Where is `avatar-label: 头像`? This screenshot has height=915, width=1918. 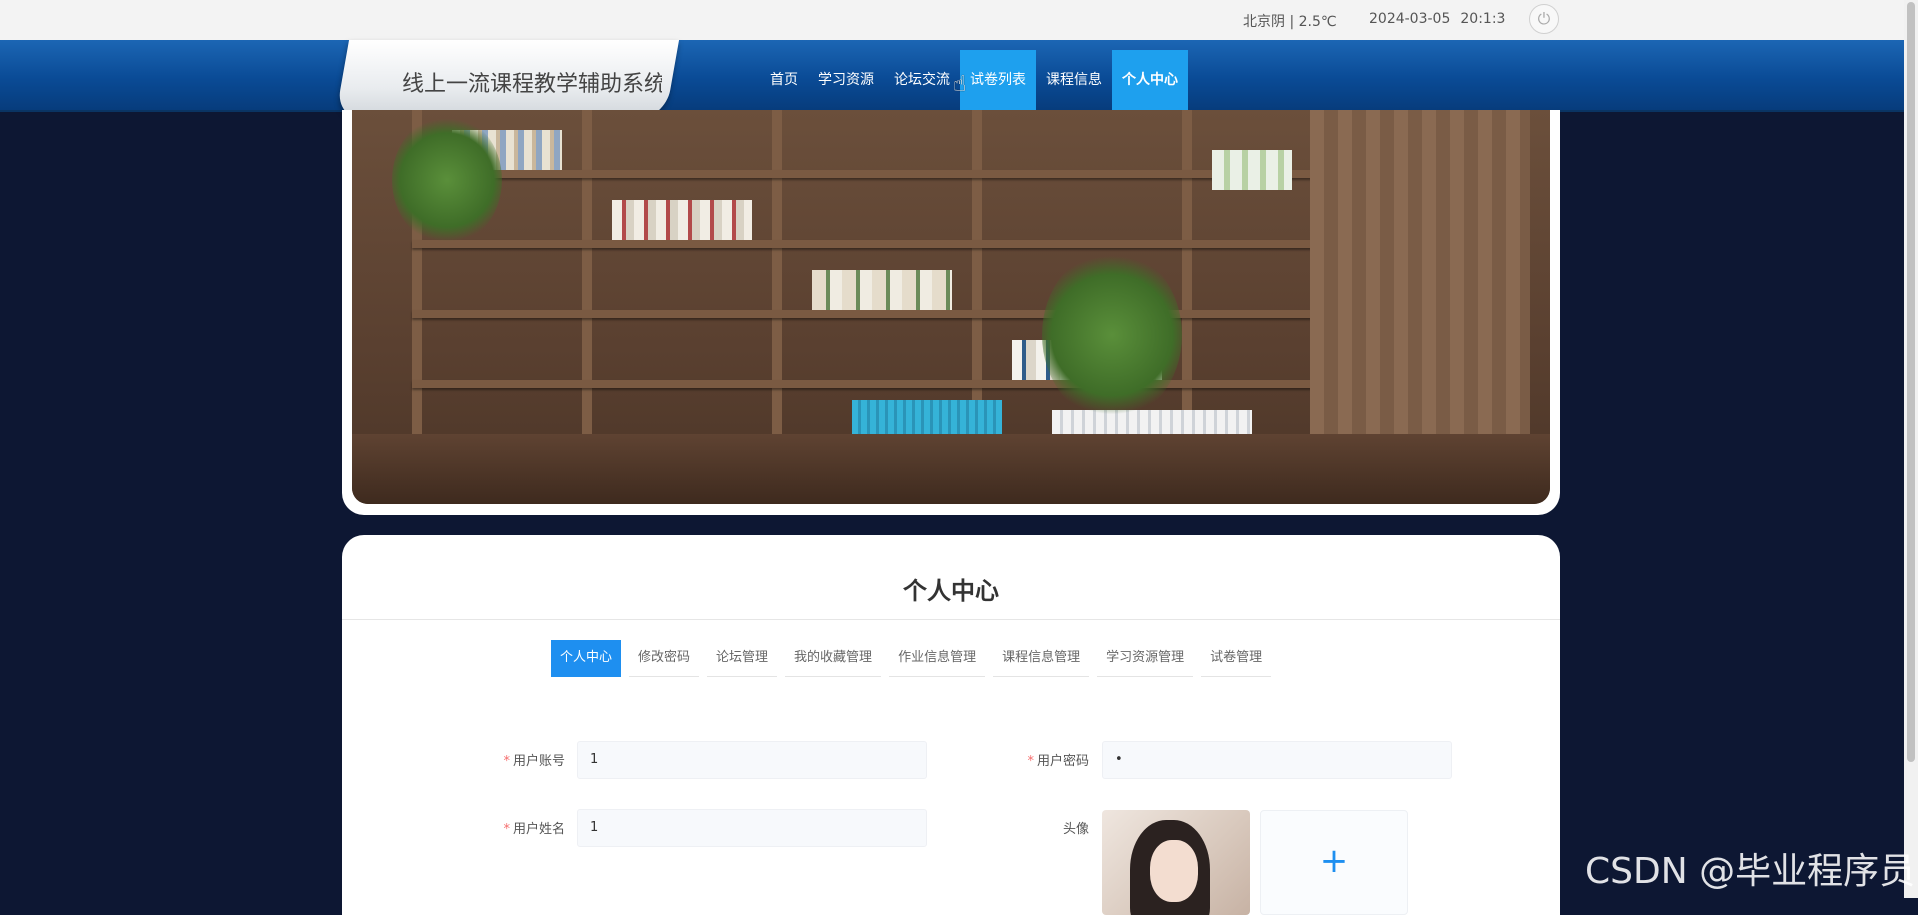 avatar-label: 头像 is located at coordinates (1075, 829).